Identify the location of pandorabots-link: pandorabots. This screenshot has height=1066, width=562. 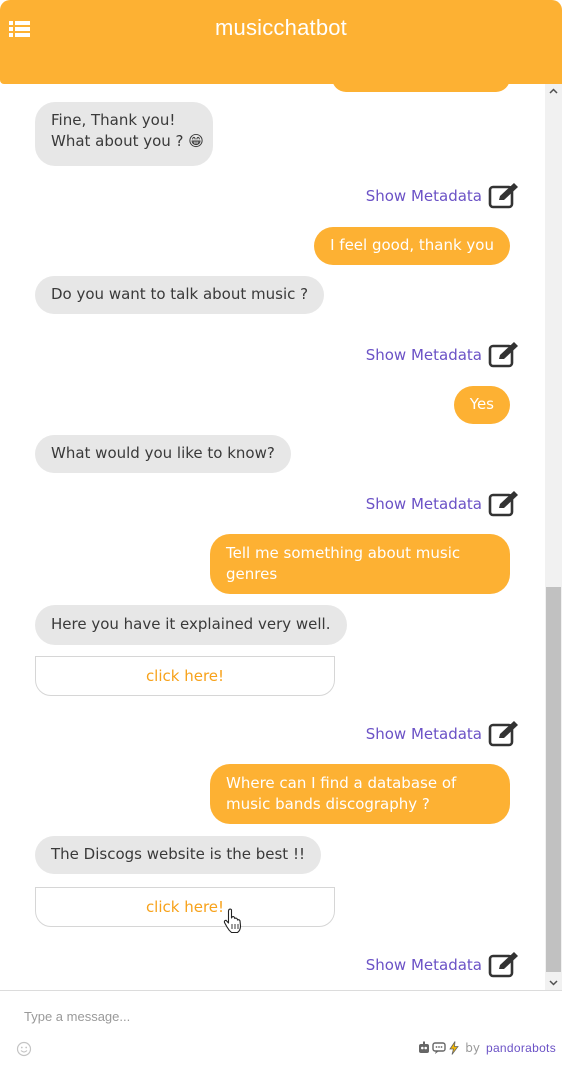
(521, 1048).